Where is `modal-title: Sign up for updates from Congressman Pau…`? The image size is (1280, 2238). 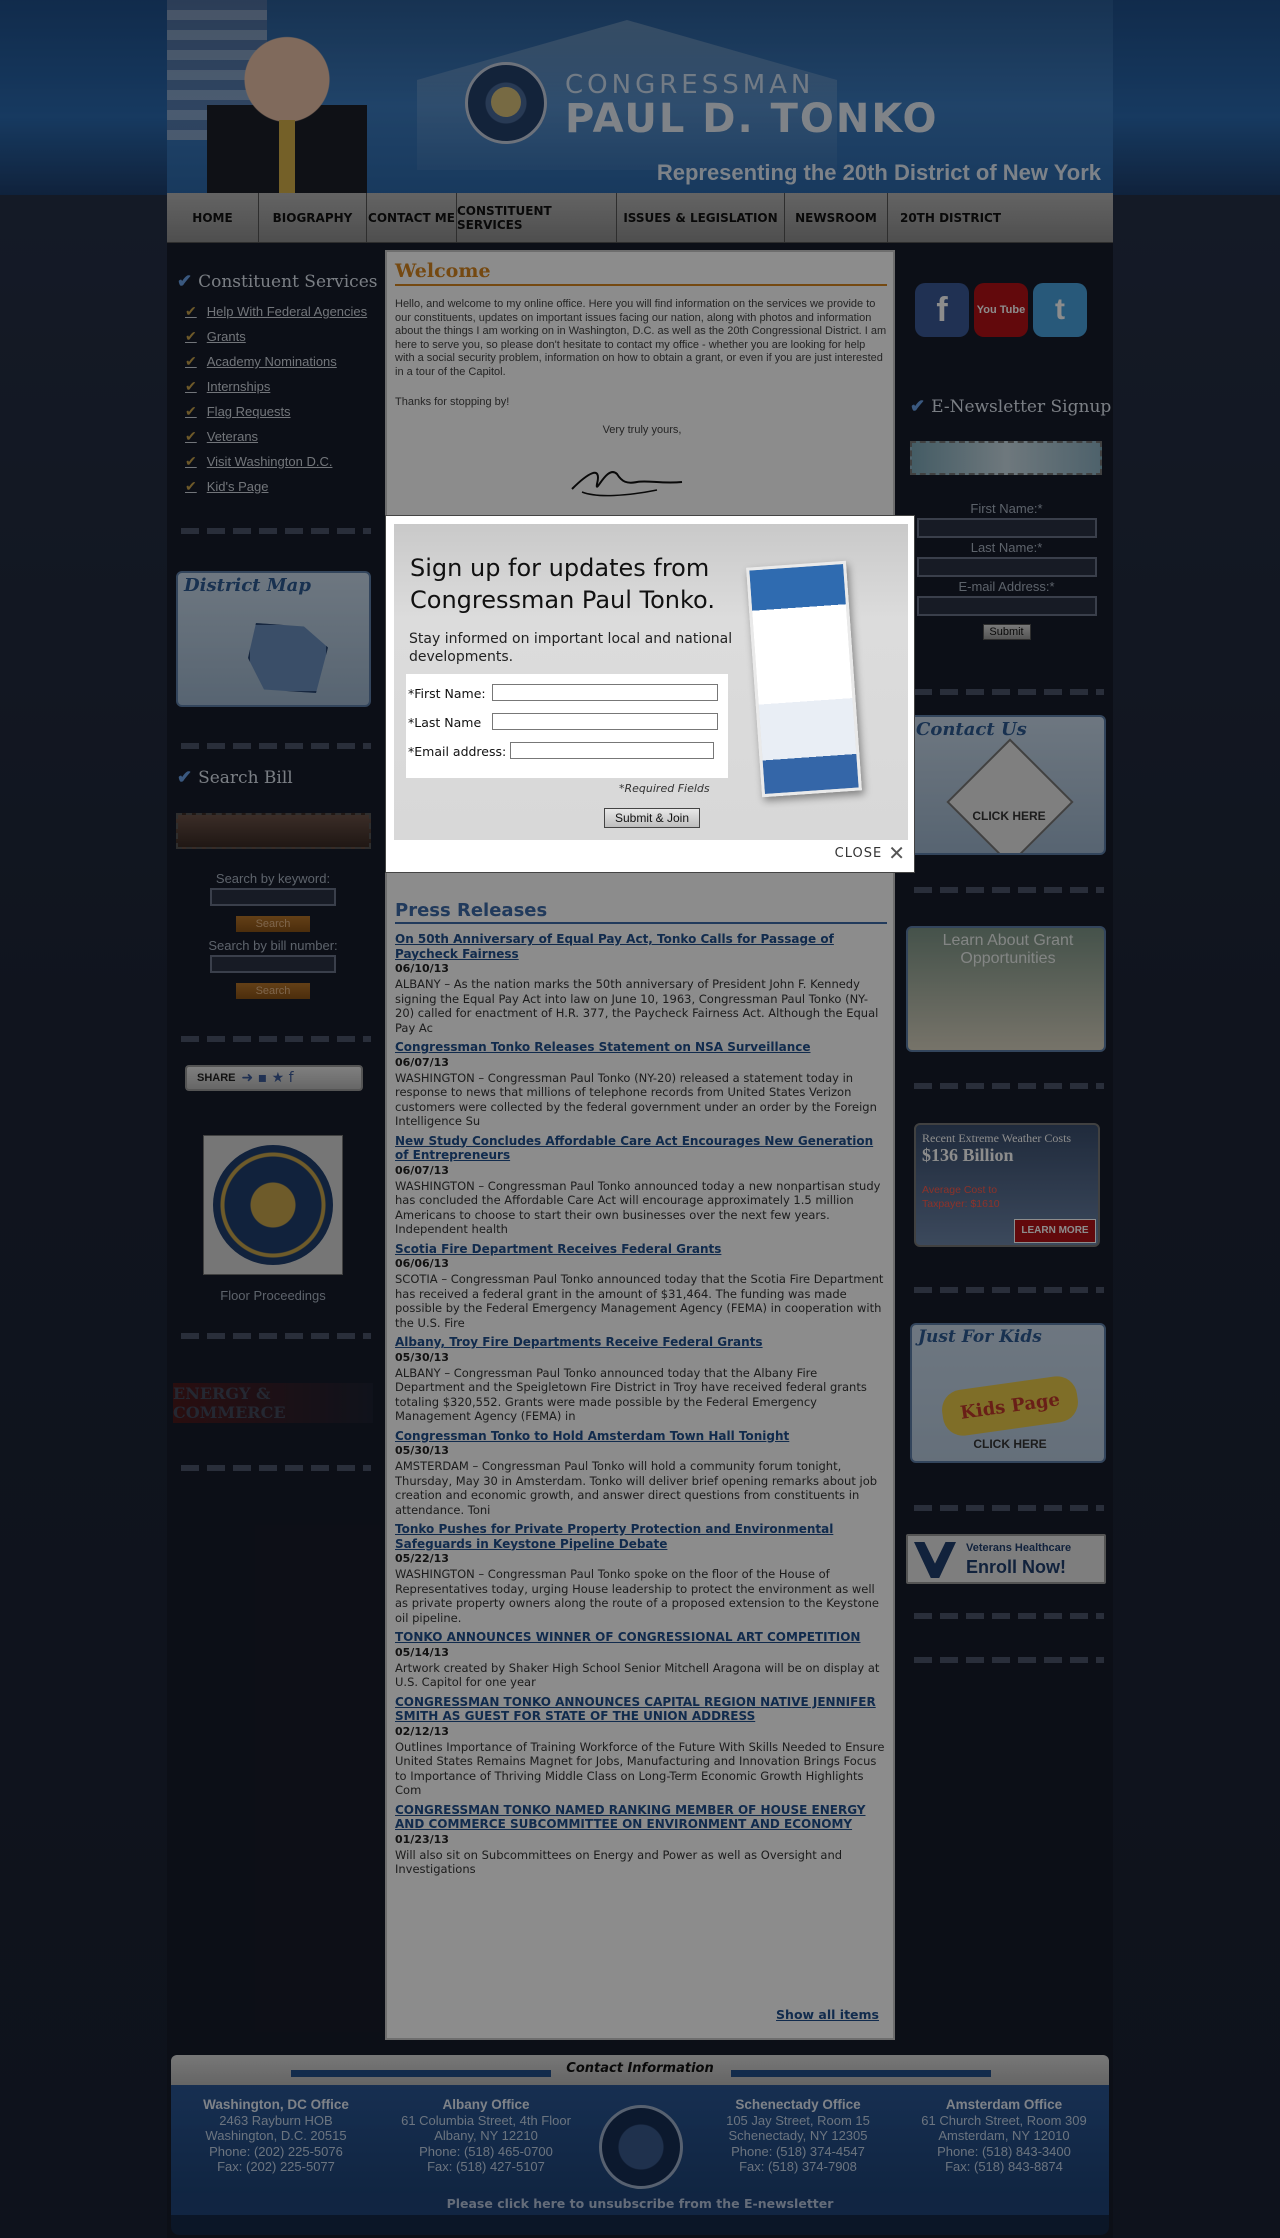
modal-title: Sign up for updates from Congressman Pau… is located at coordinates (562, 584).